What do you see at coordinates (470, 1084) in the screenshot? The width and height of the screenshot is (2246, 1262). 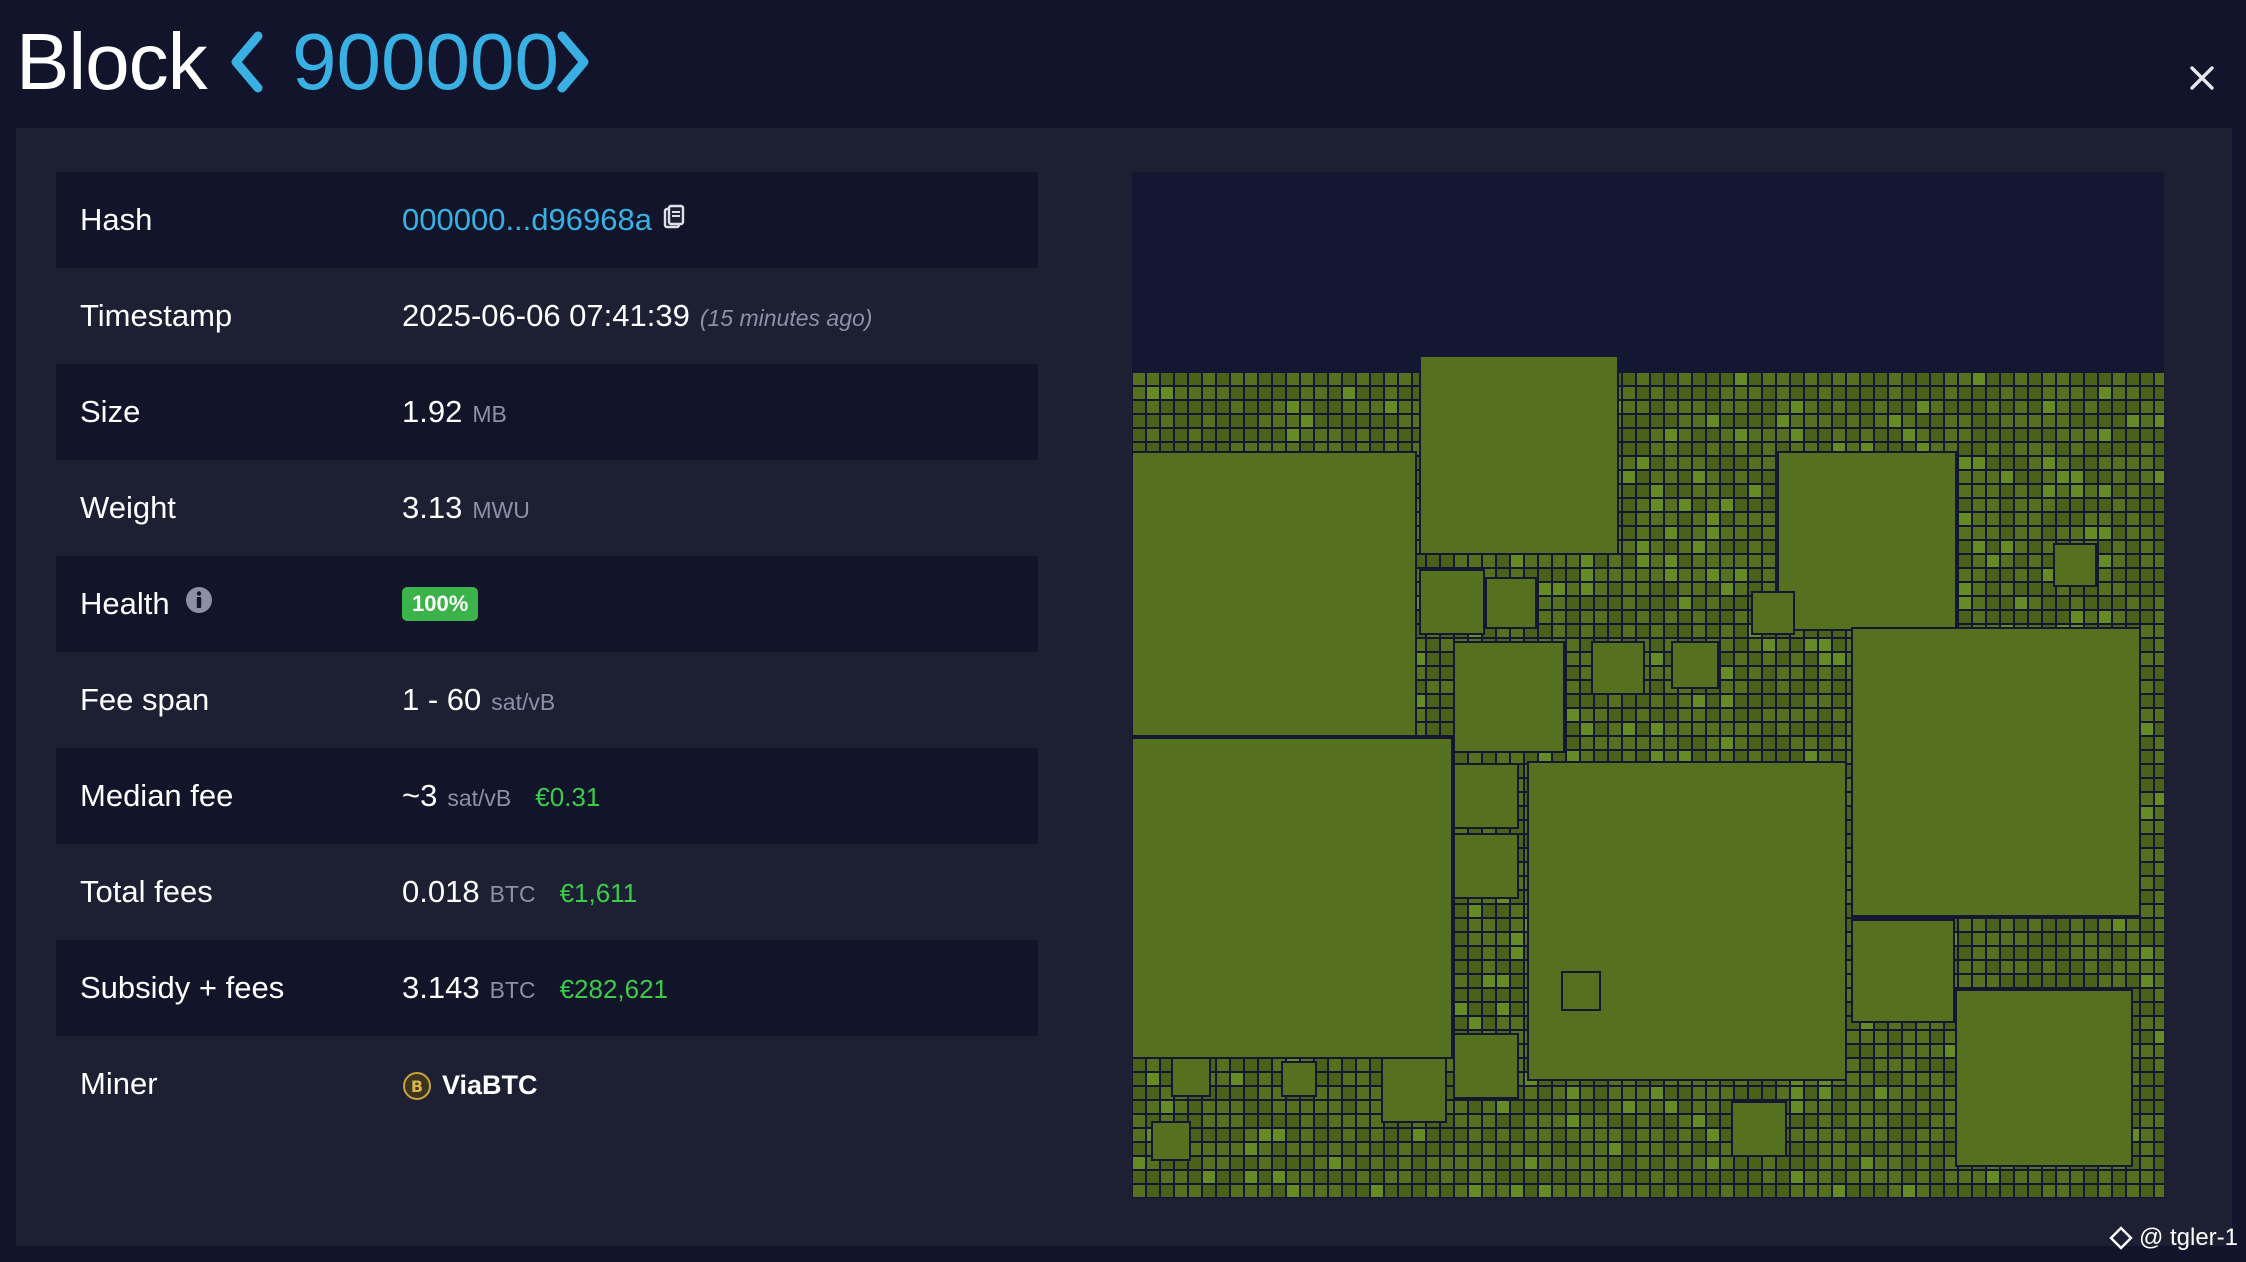 I see `miner-value: B ViaBTC` at bounding box center [470, 1084].